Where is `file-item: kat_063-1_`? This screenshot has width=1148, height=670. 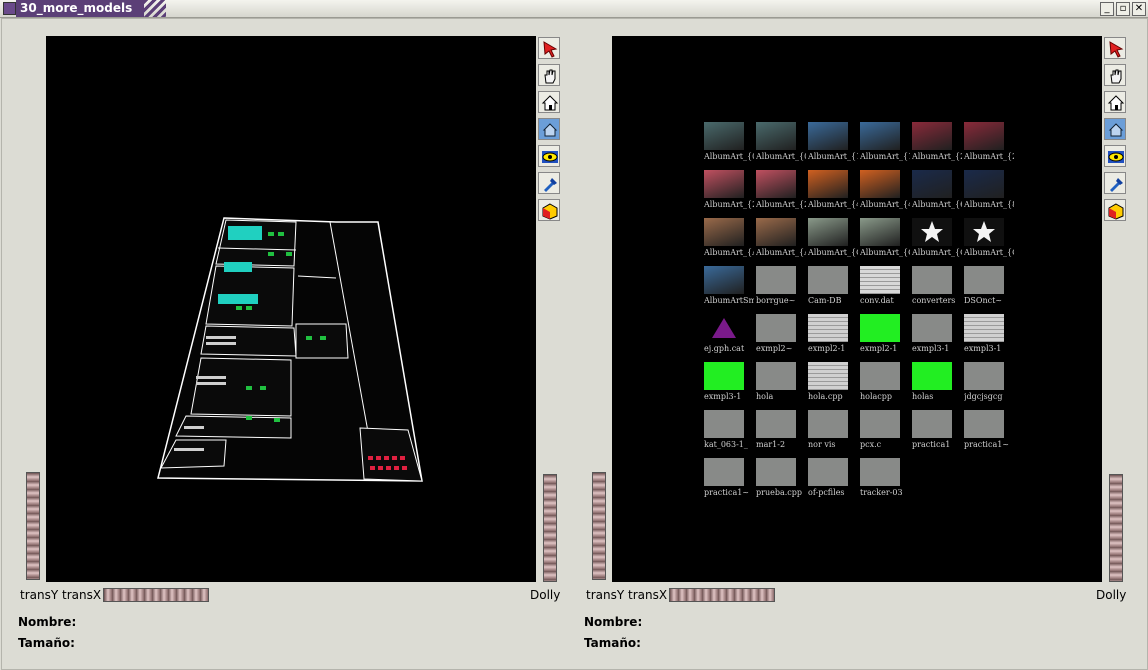 file-item: kat_063-1_ is located at coordinates (730, 434).